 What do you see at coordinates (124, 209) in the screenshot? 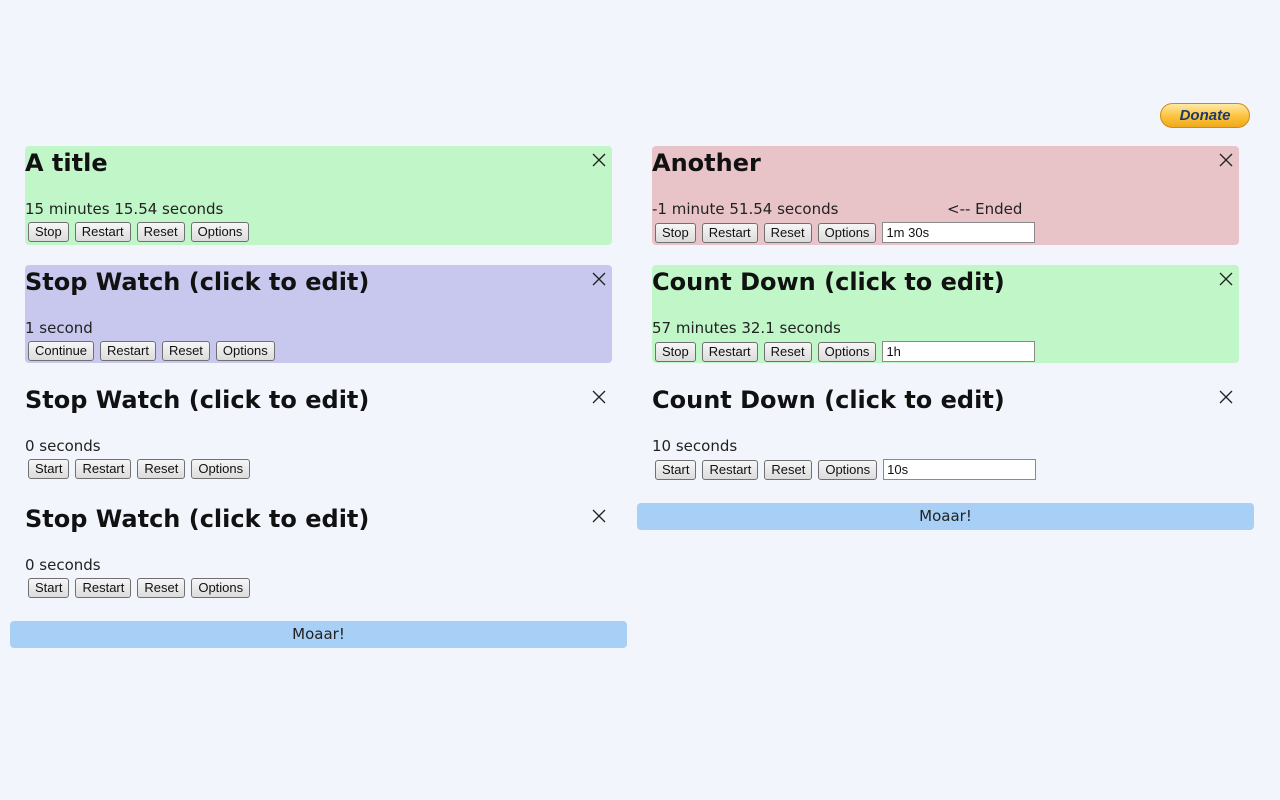
I see `timer-time: 15 minutes 15.54 seconds` at bounding box center [124, 209].